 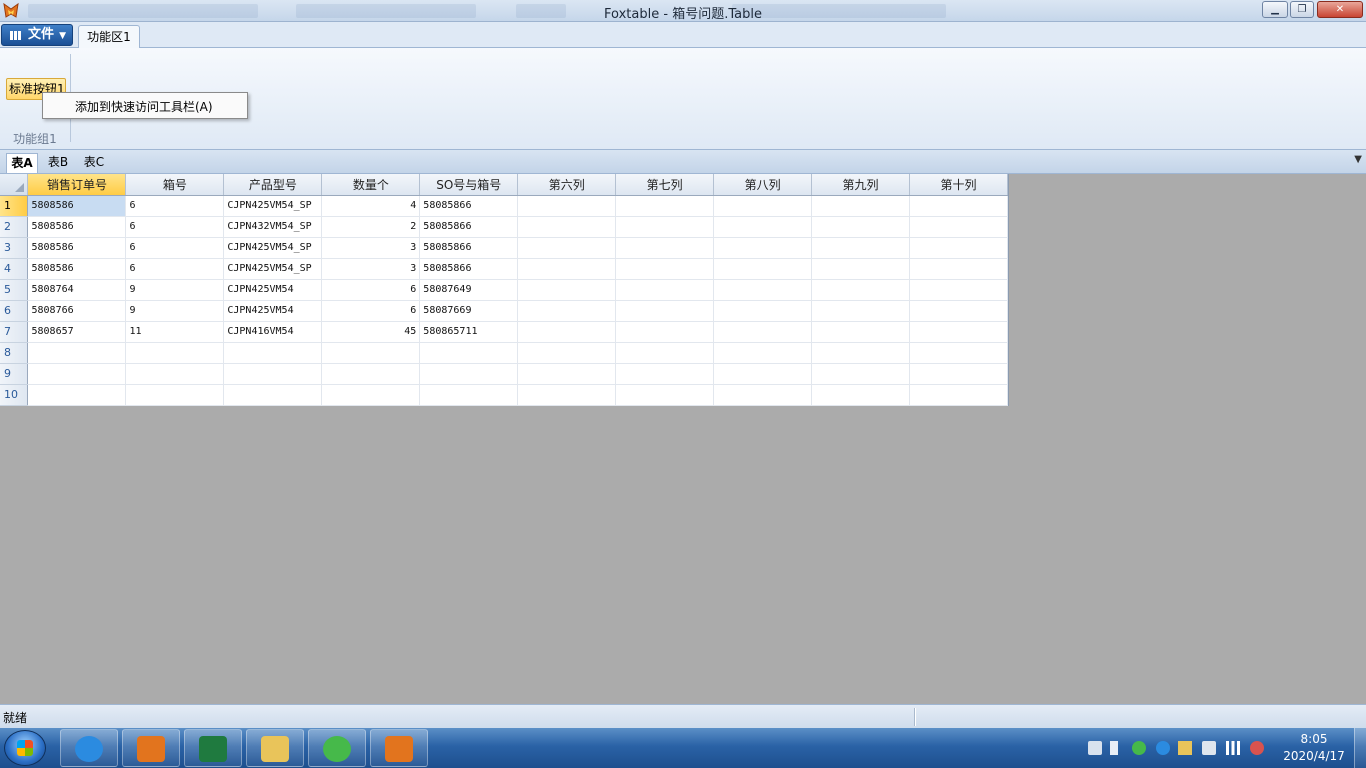 I want to click on table-cell: 2, so click(x=371, y=227).